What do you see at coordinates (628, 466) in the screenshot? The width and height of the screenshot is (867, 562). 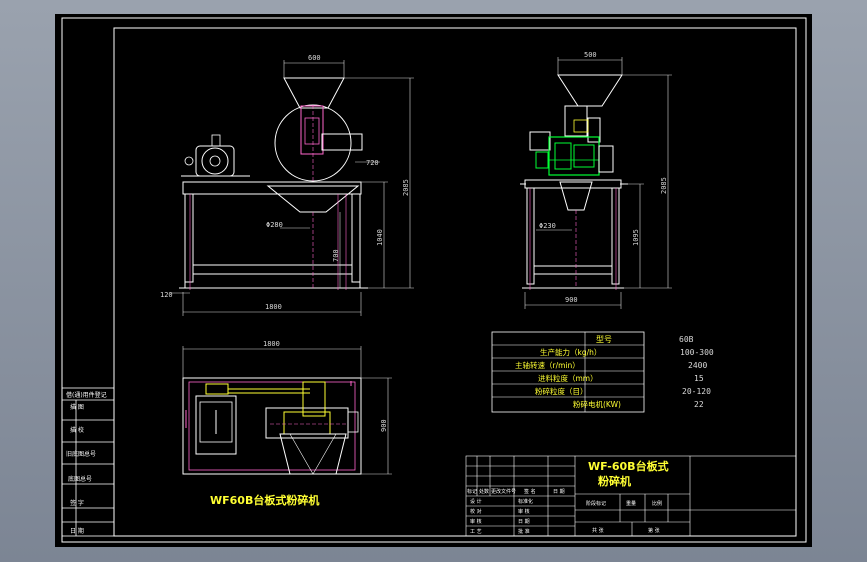 I see `title-line-1: WF-60B台板式` at bounding box center [628, 466].